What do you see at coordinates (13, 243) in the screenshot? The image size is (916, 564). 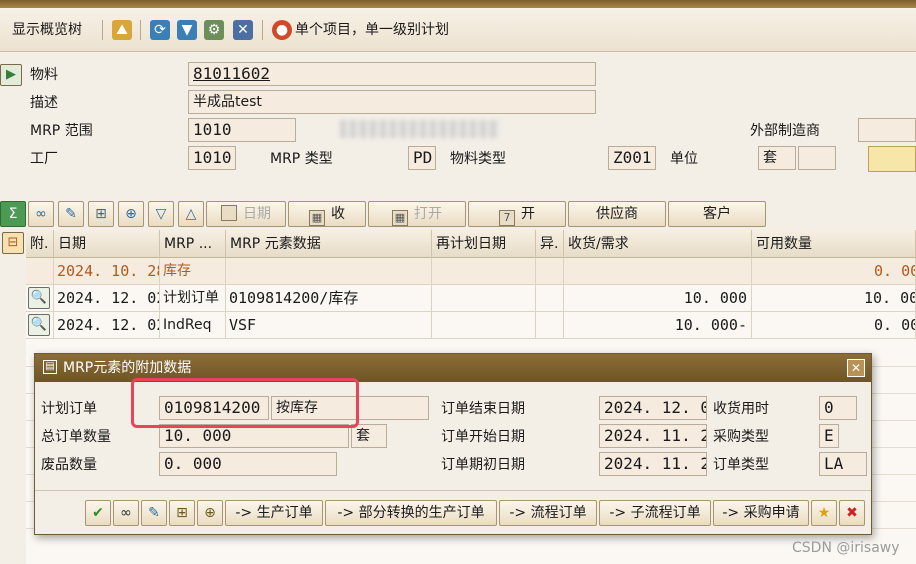 I see `table-settings-icon: ⊟` at bounding box center [13, 243].